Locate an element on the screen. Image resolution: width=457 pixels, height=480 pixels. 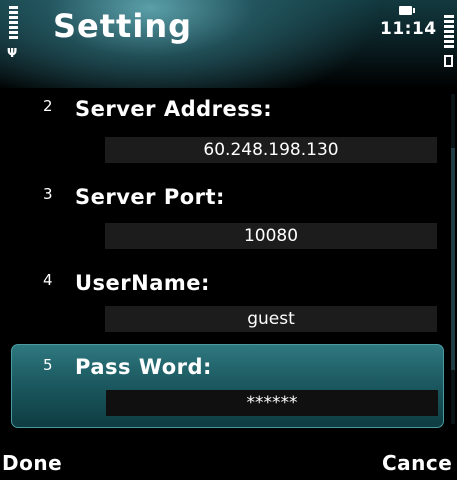
clock: 11:14 is located at coordinates (408, 29).